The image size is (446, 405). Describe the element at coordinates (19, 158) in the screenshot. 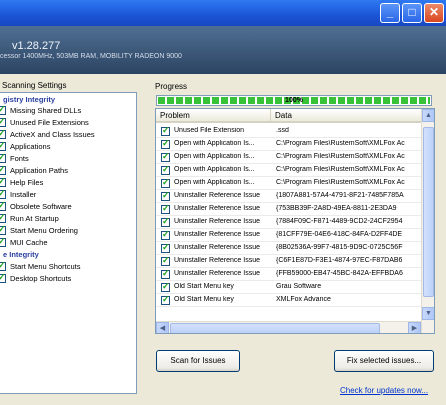

I see `setting-label: Fonts` at that location.